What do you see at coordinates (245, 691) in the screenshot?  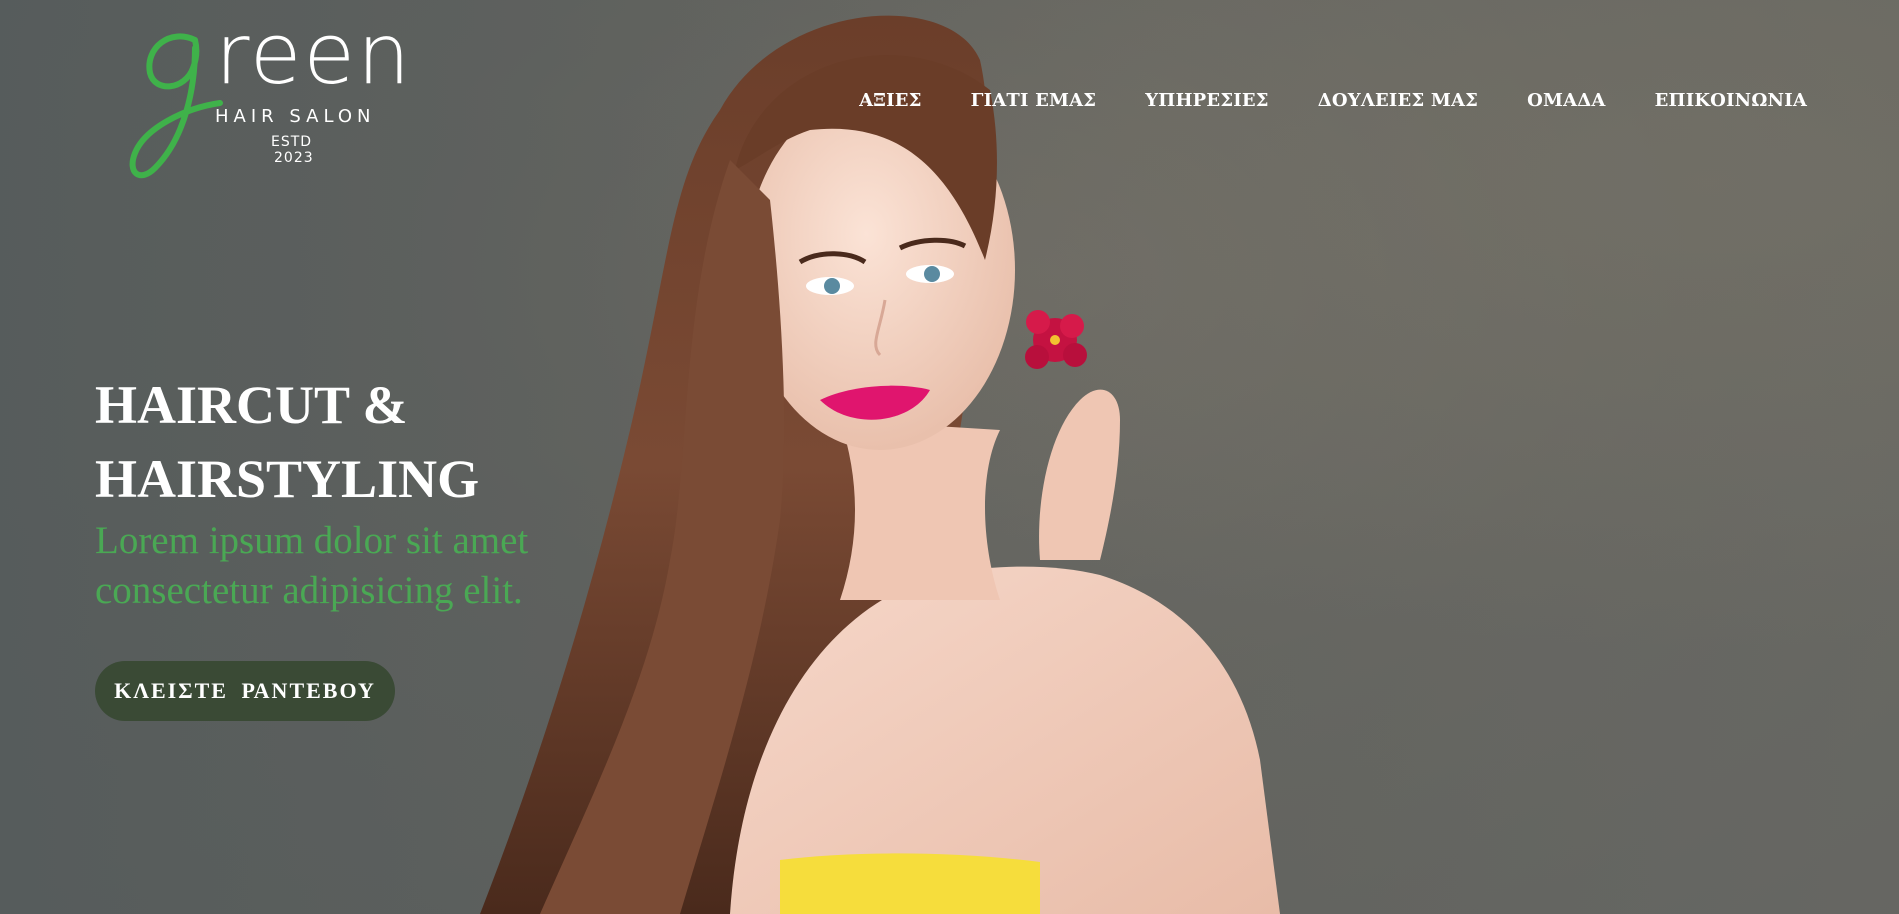 I see `book-appointment-button: ΚΛΕΙΣΤΕ ΡΑΝΤΕΒΟΥ` at bounding box center [245, 691].